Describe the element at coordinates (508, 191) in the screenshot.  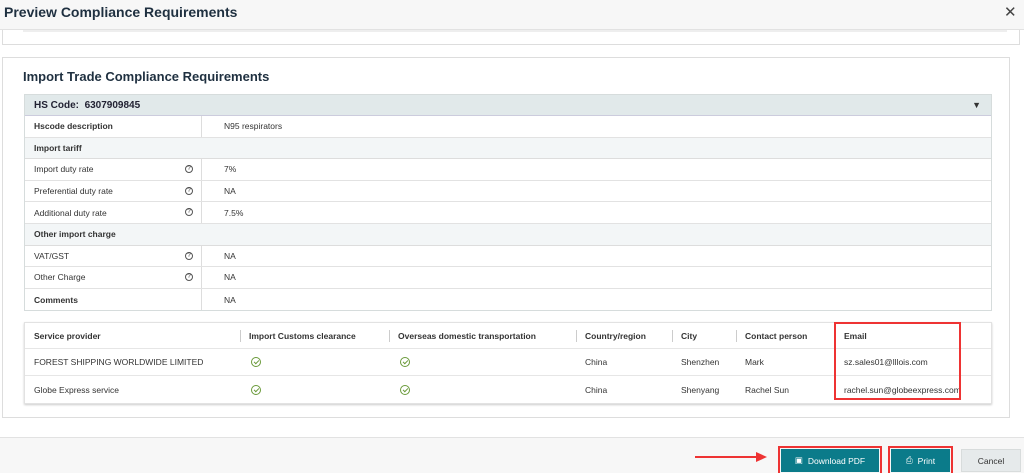
I see `table-row: Preferential duty rate? NA` at that location.